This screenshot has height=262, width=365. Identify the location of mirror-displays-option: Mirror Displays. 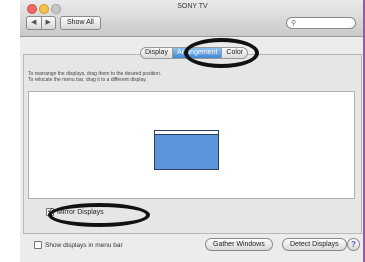
(75, 211).